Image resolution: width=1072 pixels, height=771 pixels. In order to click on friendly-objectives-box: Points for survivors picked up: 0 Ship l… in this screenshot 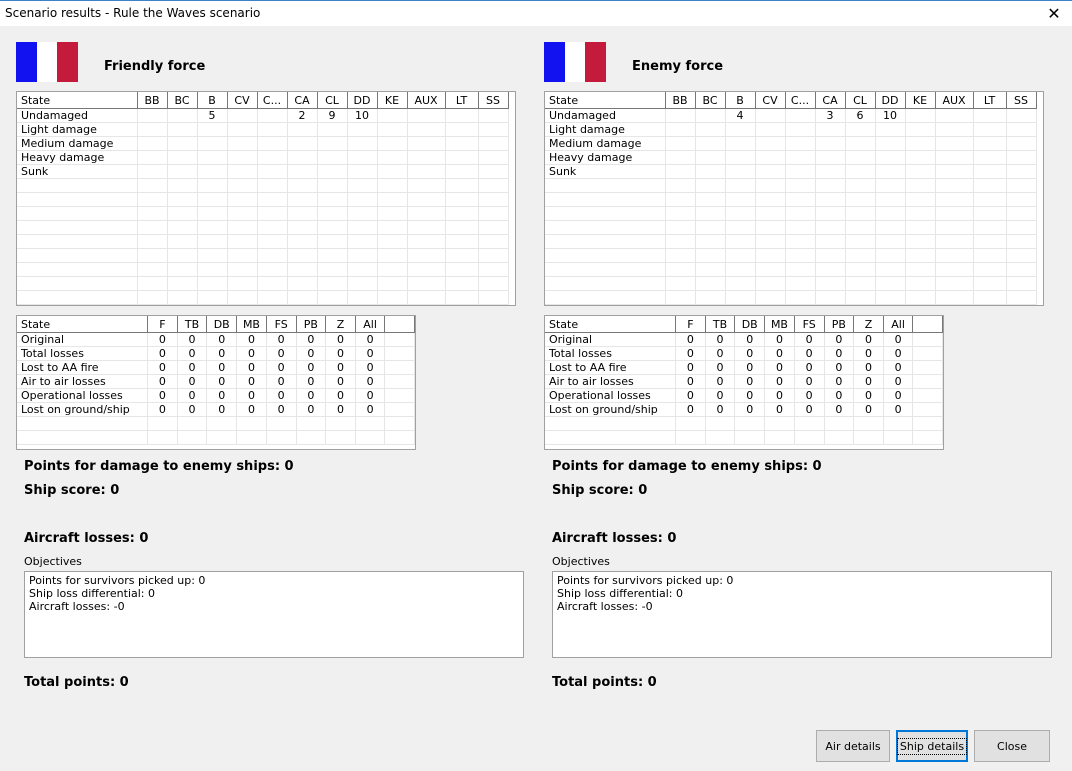, I will do `click(274, 614)`.